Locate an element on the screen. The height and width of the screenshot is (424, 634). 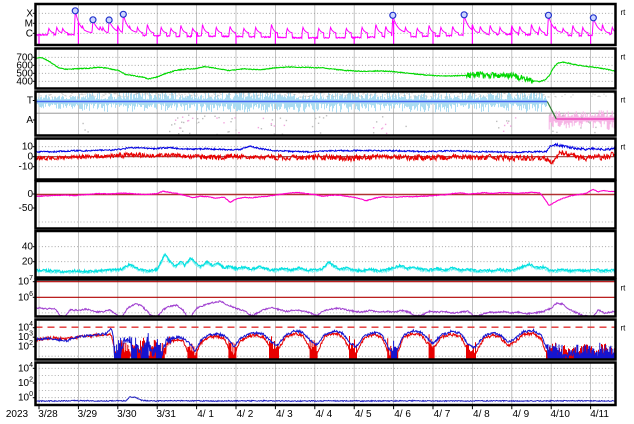
flare-marker is located at coordinates (593, 18).